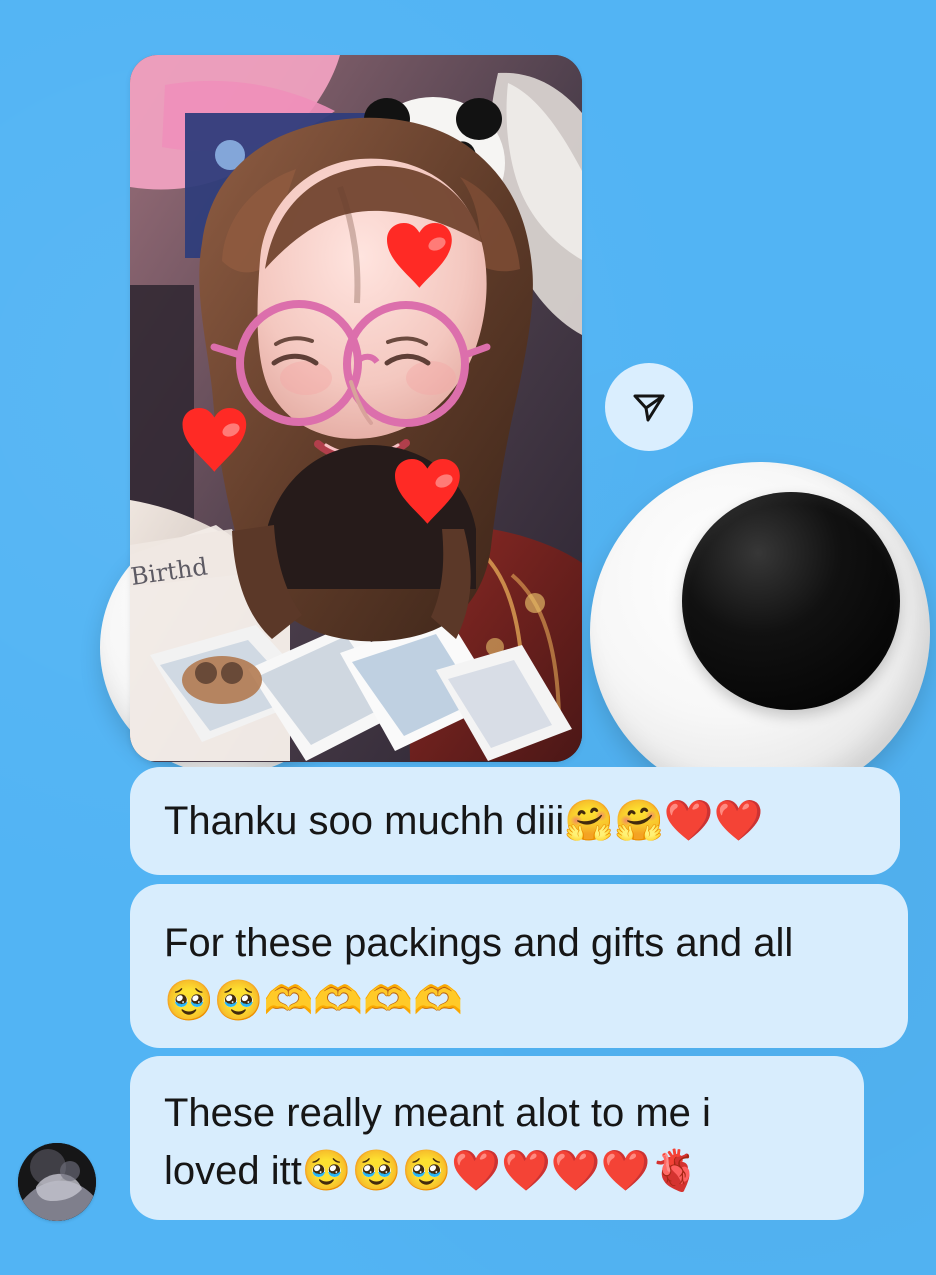  I want to click on googly-eye-sticker-right, so click(760, 632).